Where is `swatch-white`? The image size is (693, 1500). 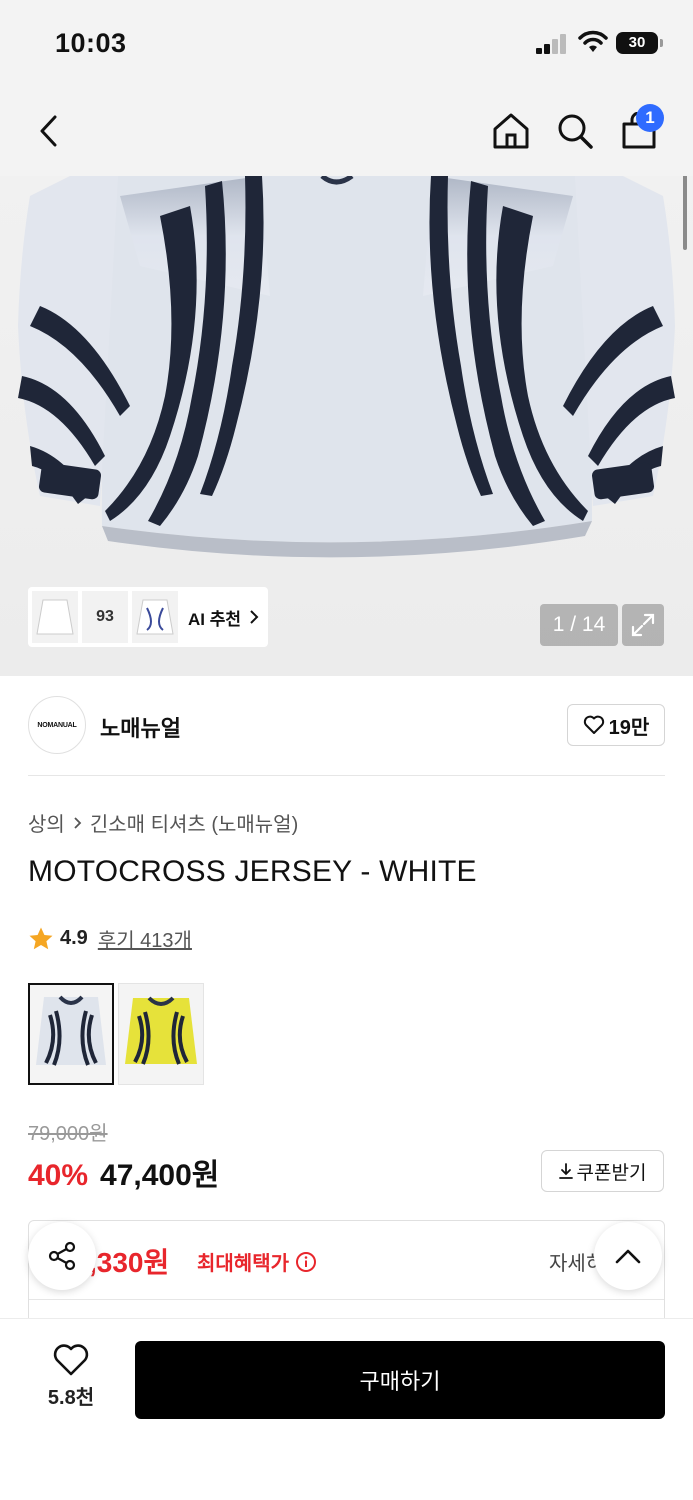 swatch-white is located at coordinates (71, 1034).